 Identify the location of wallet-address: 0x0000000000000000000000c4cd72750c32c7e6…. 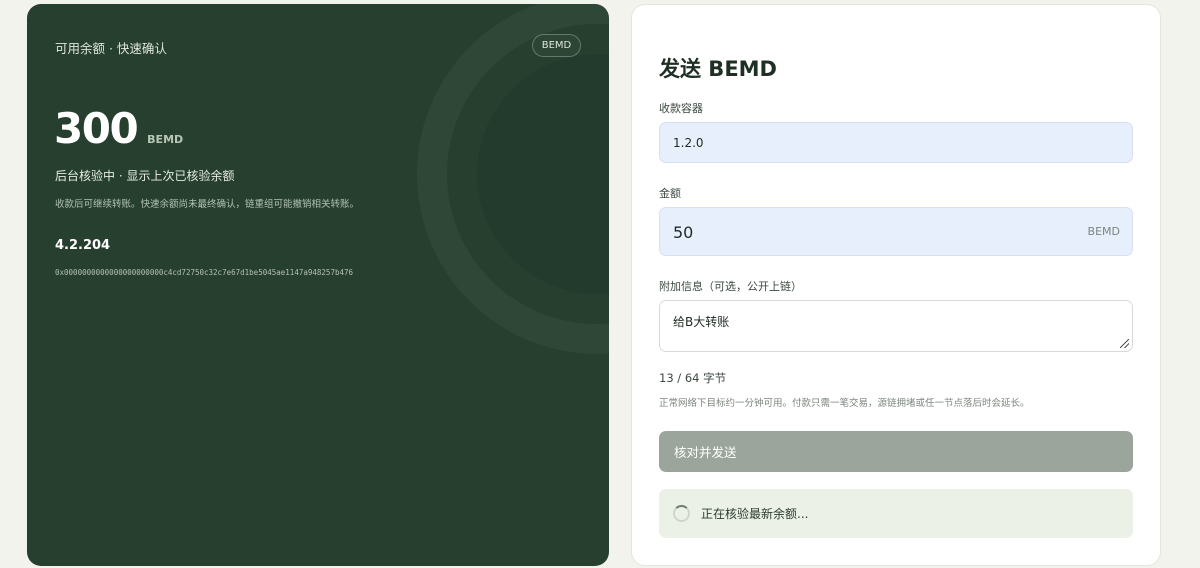
(204, 272).